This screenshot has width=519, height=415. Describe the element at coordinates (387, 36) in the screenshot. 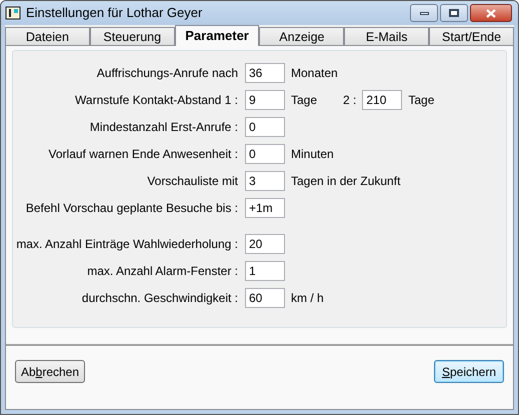

I see `tab: E-Mails` at that location.